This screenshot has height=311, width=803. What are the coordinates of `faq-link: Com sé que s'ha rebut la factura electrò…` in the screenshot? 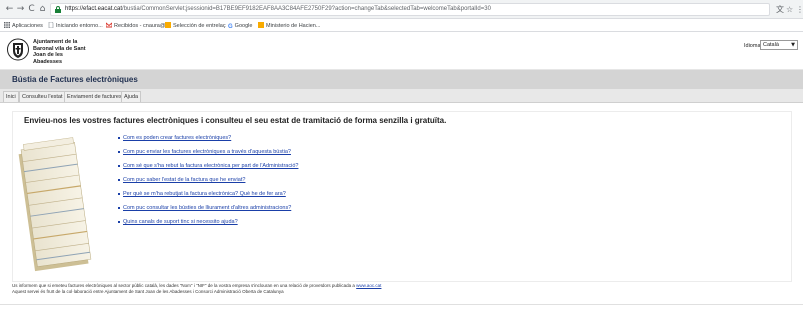 It's located at (210, 166).